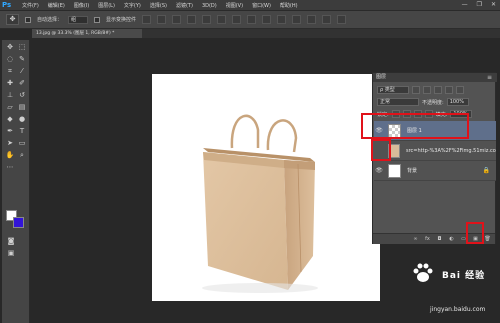  I want to click on layer-filter-row: ρ 类型, so click(420, 90).